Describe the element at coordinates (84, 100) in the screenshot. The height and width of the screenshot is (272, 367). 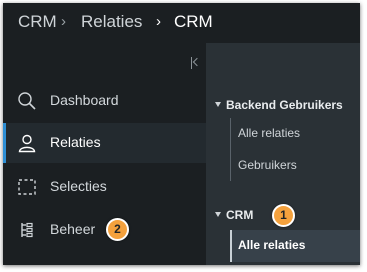
I see `sidebar-item-label: Dashboard` at that location.